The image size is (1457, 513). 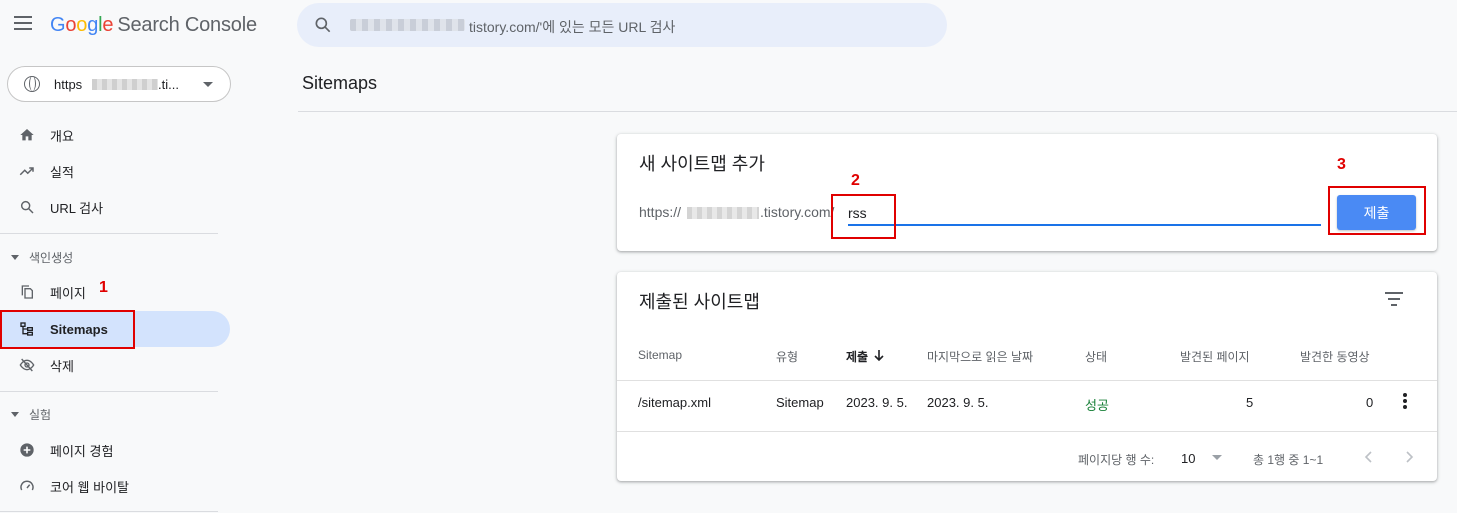 What do you see at coordinates (787, 356) in the screenshot?
I see `column-header-type: 유형` at bounding box center [787, 356].